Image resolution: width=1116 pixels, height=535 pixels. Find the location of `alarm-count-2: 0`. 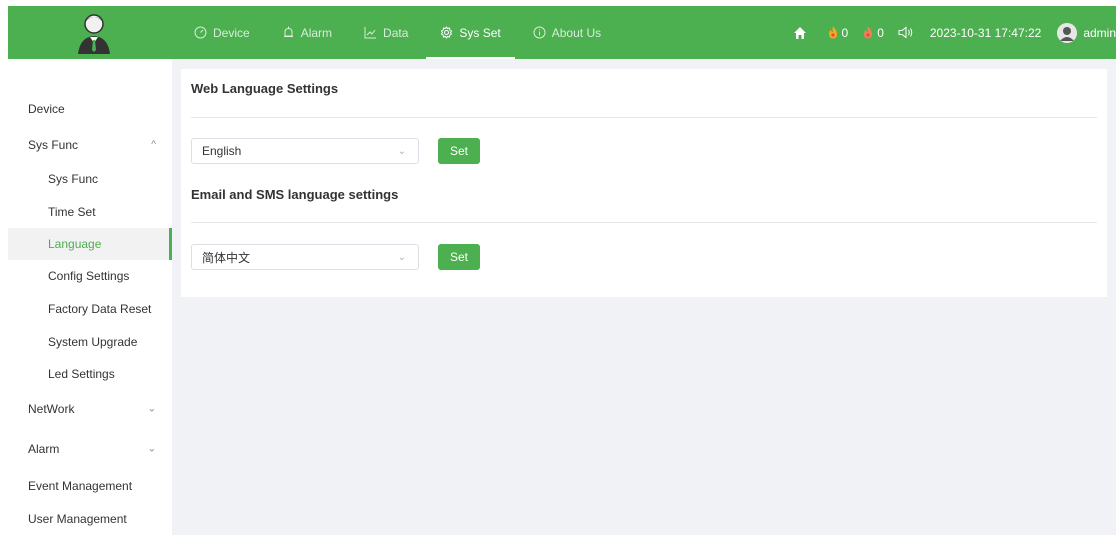

alarm-count-2: 0 is located at coordinates (880, 32).